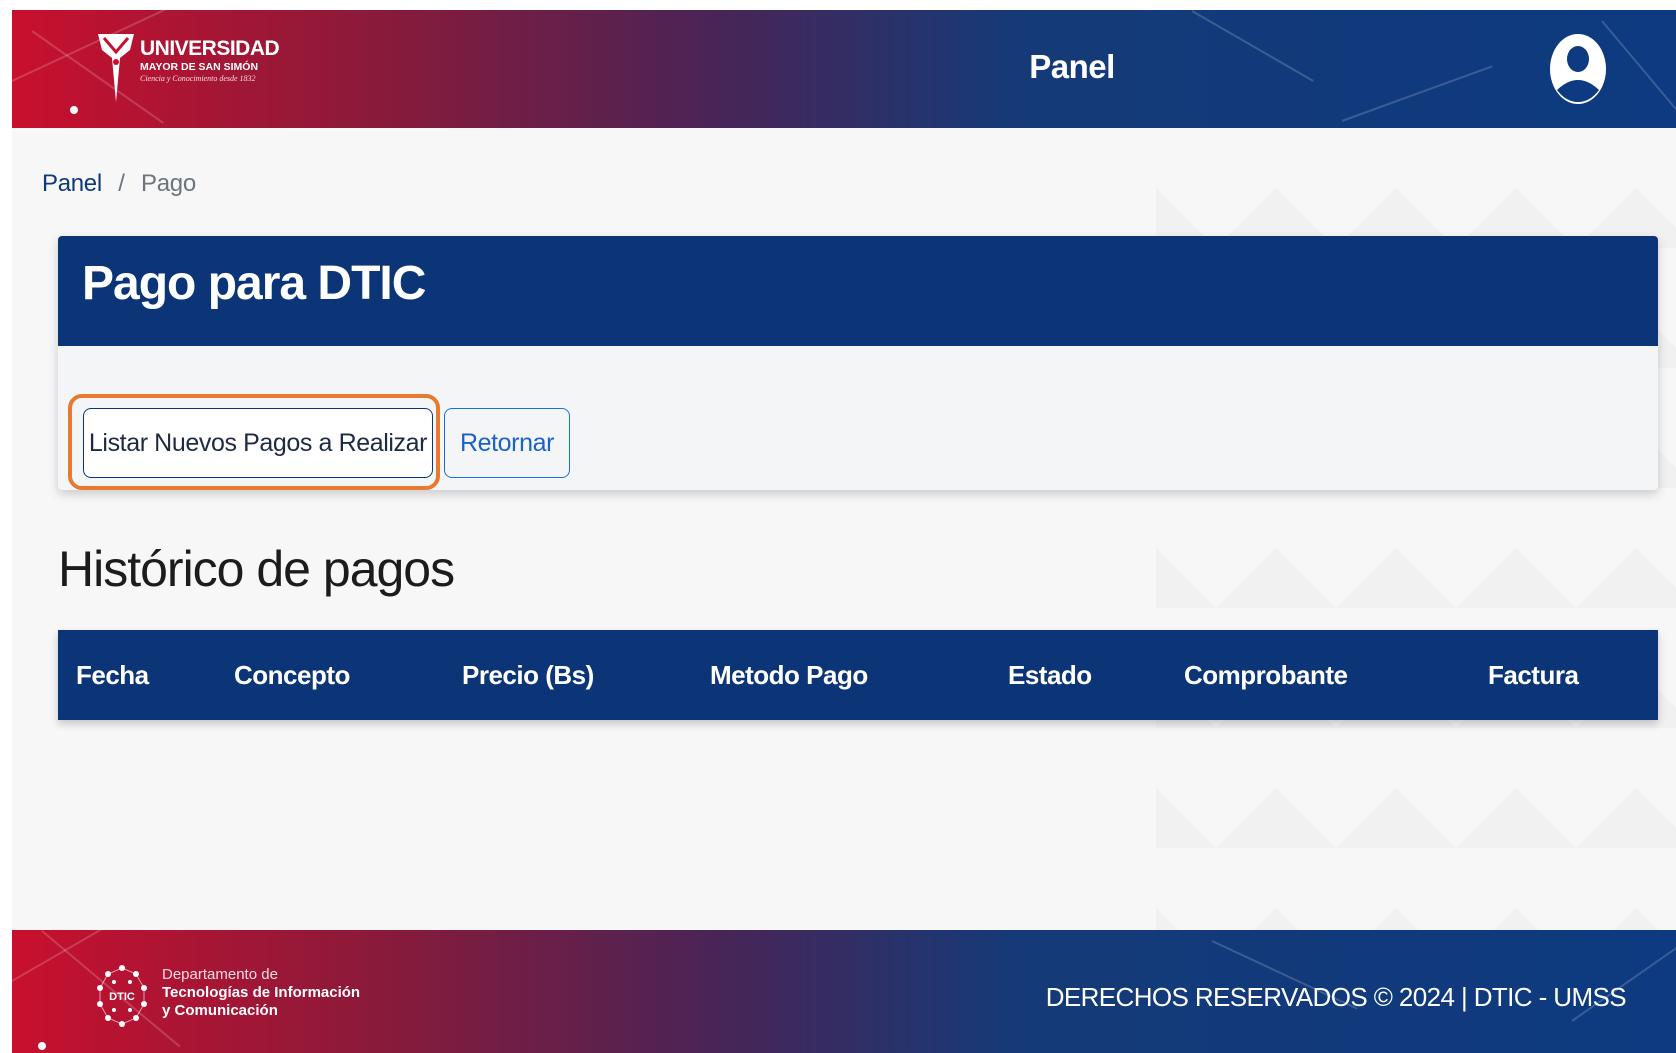  What do you see at coordinates (1050, 675) in the screenshot?
I see `column-header-estado: Estado` at bounding box center [1050, 675].